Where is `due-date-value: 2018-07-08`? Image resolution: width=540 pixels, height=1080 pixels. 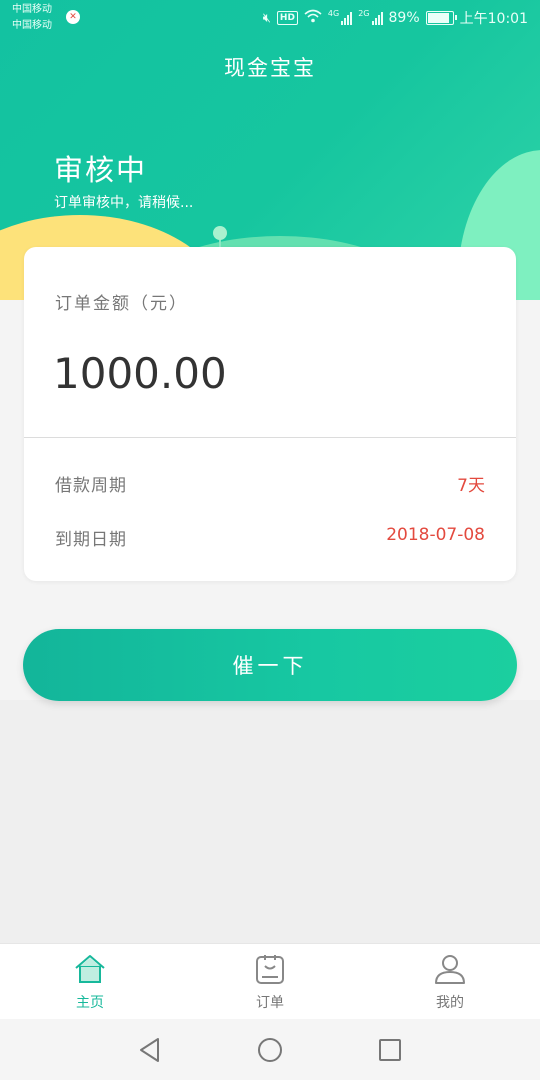 due-date-value: 2018-07-08 is located at coordinates (435, 535).